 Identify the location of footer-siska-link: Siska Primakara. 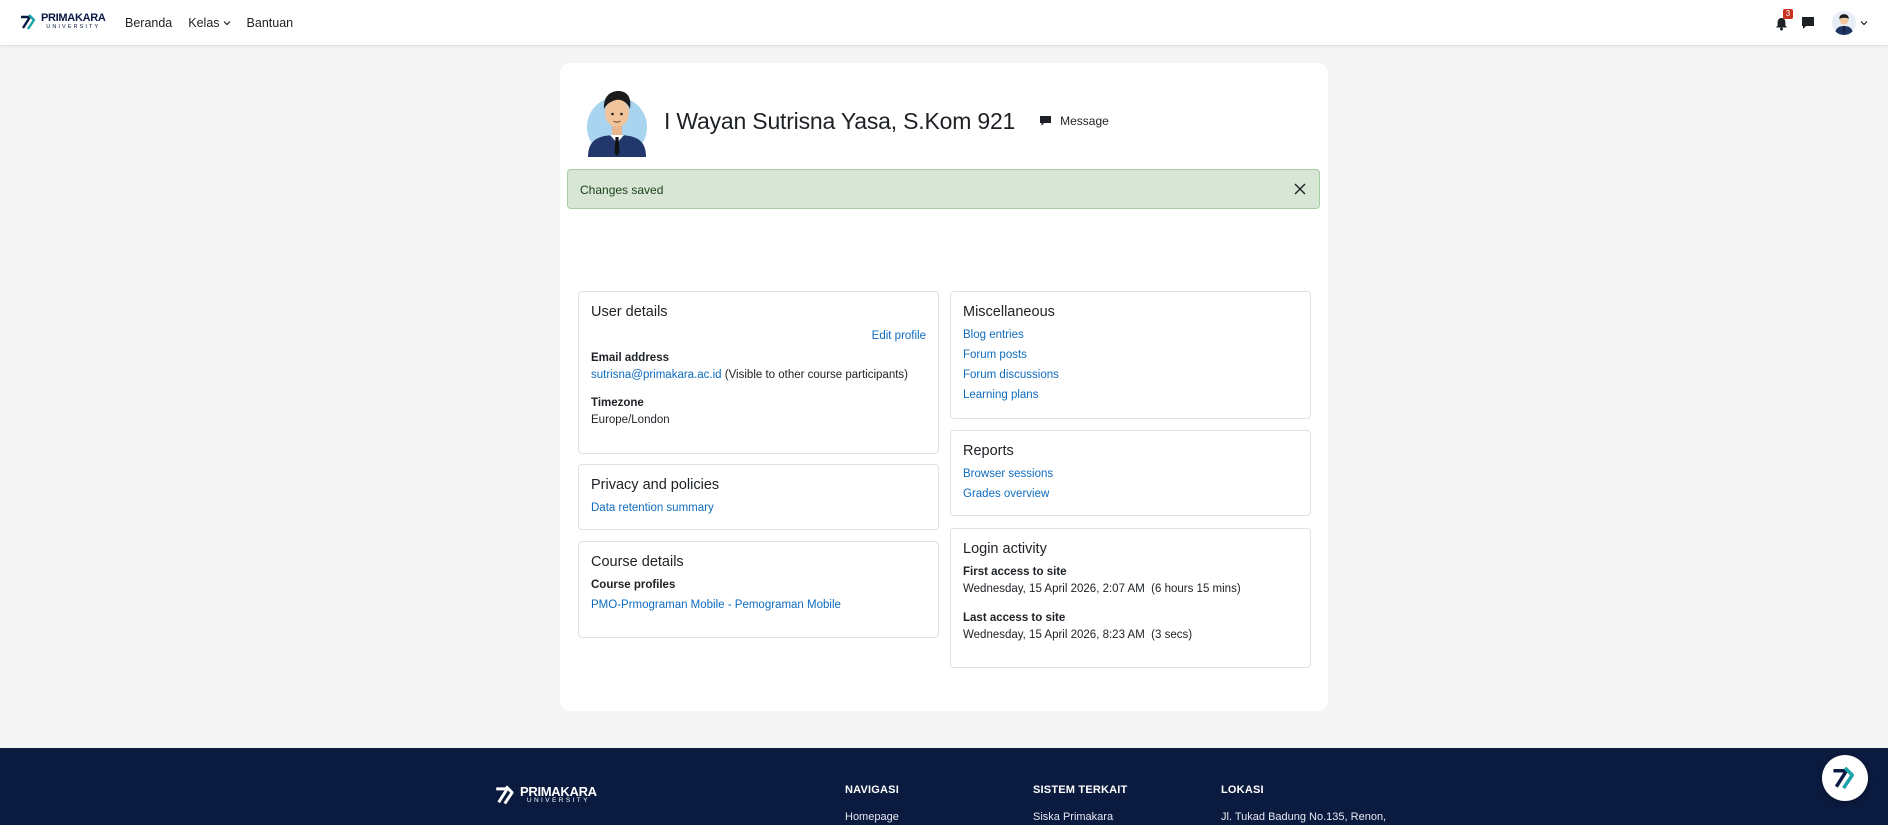
(1080, 817).